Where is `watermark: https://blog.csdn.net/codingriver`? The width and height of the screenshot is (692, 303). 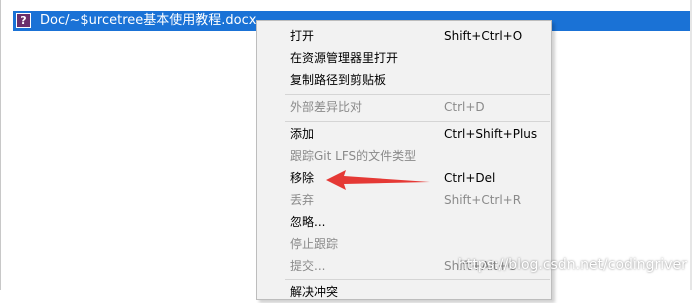
watermark: https://blog.csdn.net/codingriver is located at coordinates (572, 265).